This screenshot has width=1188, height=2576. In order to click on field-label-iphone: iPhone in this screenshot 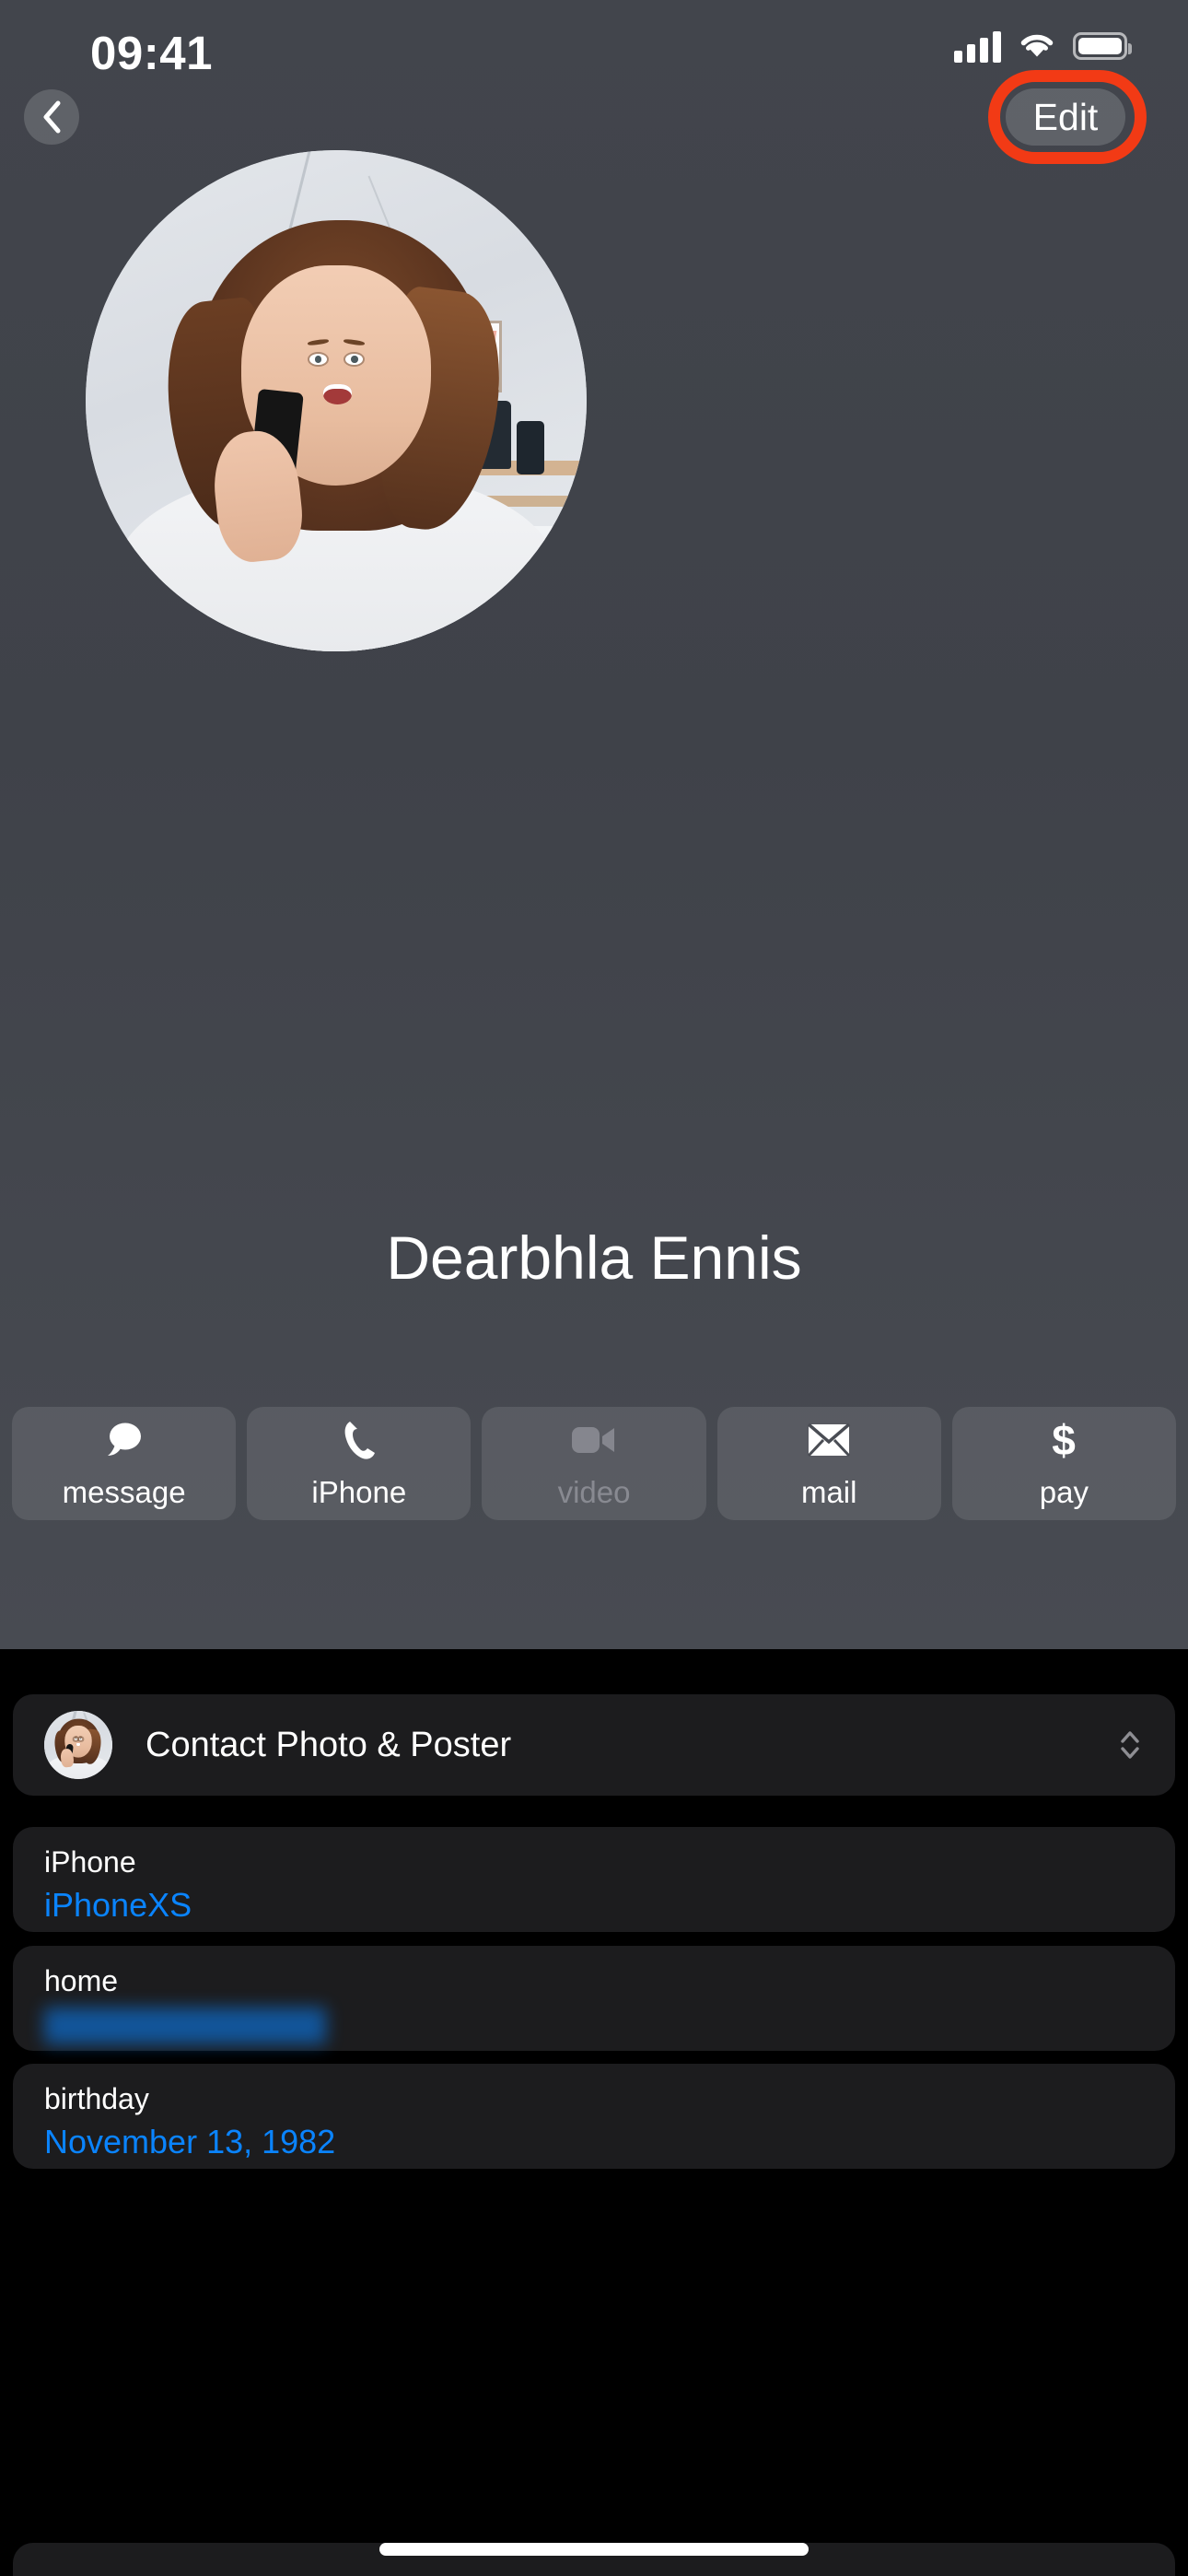, I will do `click(90, 1862)`.